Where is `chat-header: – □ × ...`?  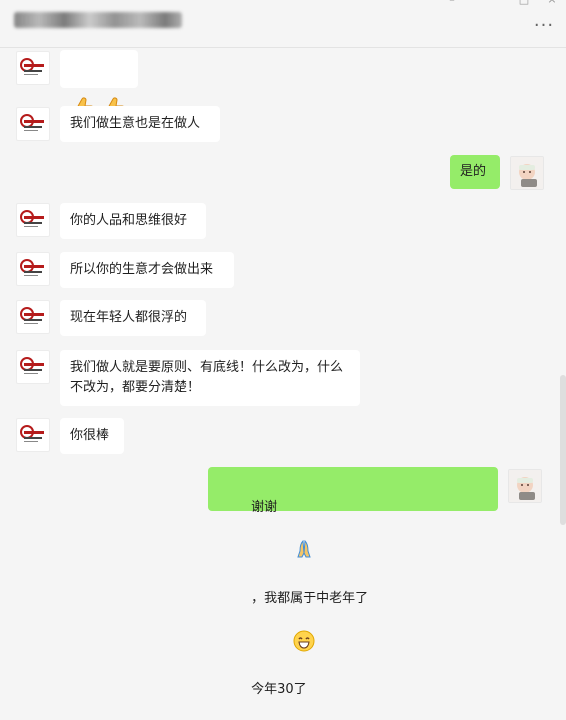
chat-header: – □ × ... is located at coordinates (283, 24).